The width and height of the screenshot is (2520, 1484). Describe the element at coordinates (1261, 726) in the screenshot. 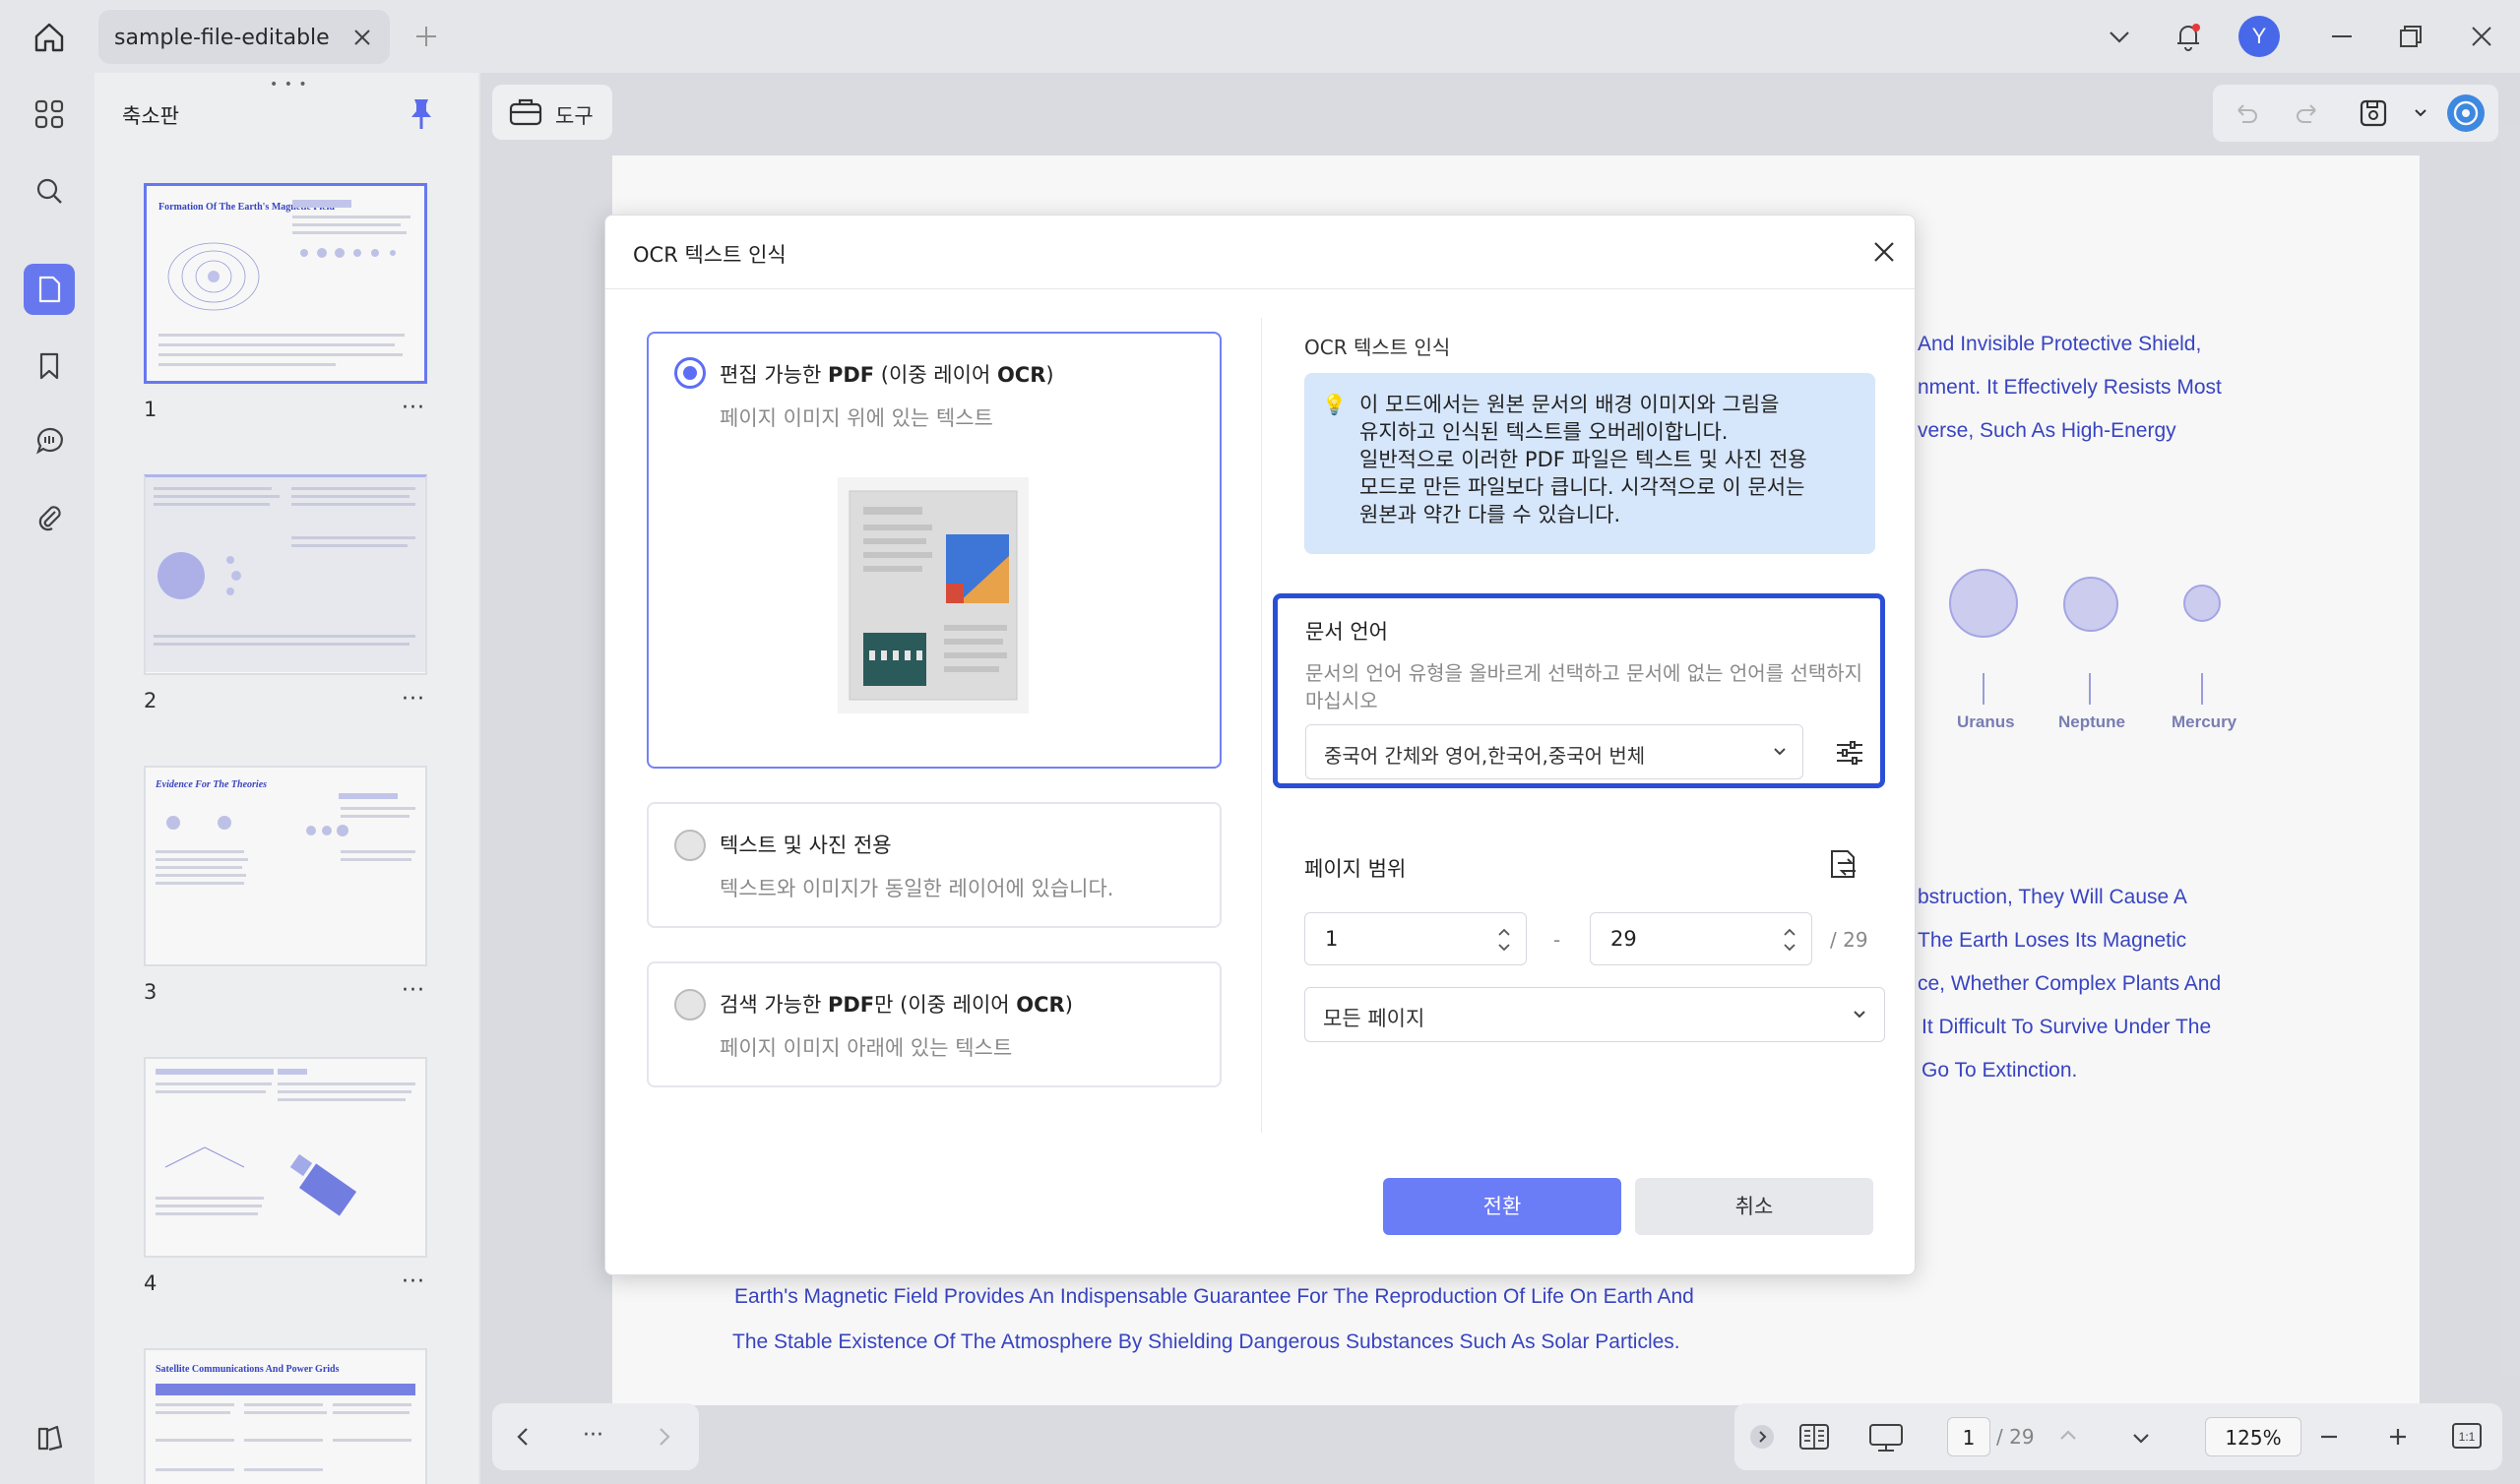

I see `dialog-column-divider` at that location.